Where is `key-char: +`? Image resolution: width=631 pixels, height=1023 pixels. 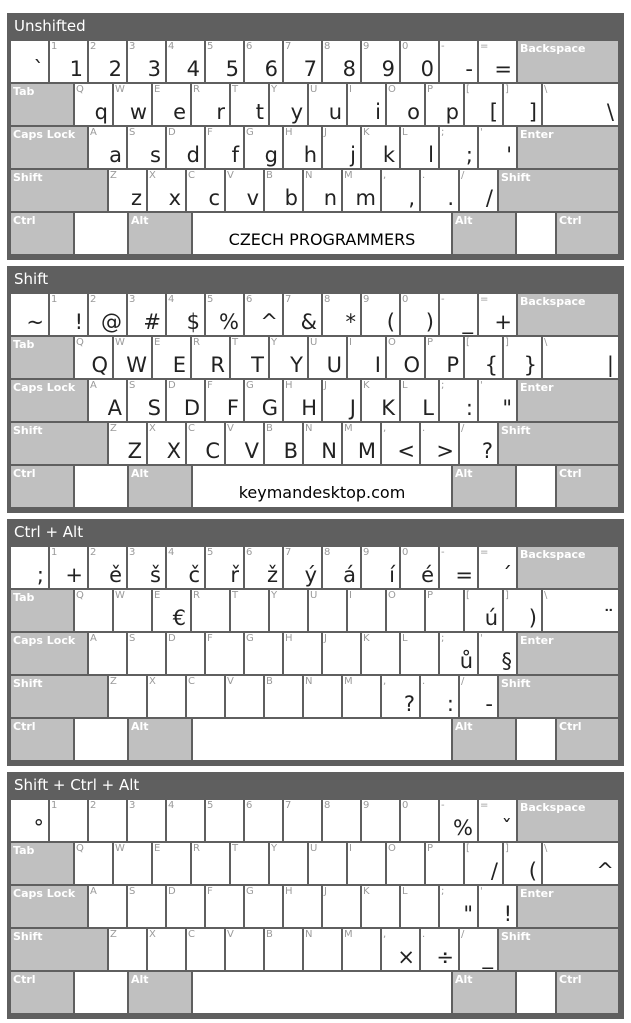
key-char: + is located at coordinates (503, 322).